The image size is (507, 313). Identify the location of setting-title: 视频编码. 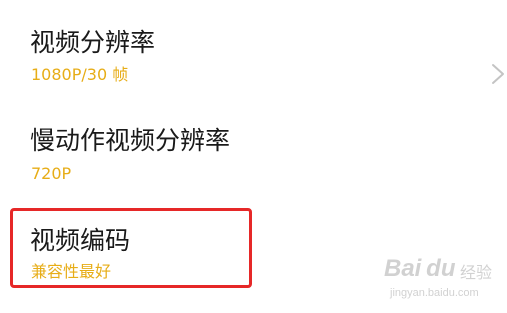
(80, 240).